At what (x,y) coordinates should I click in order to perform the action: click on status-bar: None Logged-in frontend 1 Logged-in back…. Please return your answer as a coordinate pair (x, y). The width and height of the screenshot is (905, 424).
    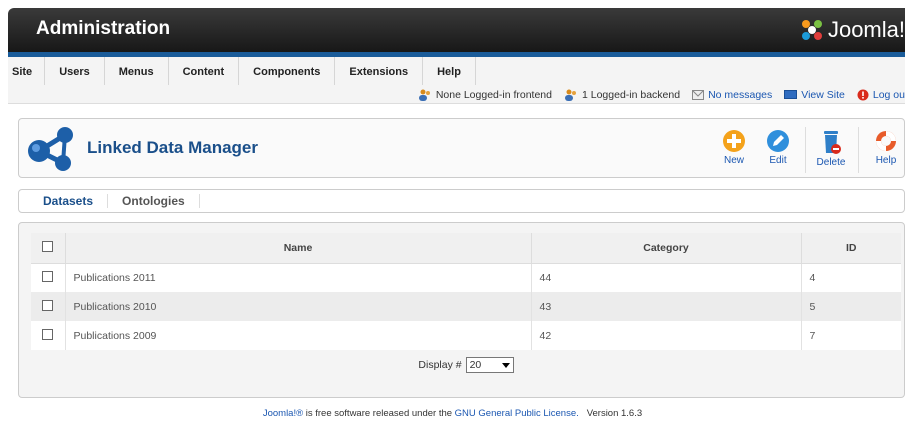
    Looking at the image, I should click on (655, 95).